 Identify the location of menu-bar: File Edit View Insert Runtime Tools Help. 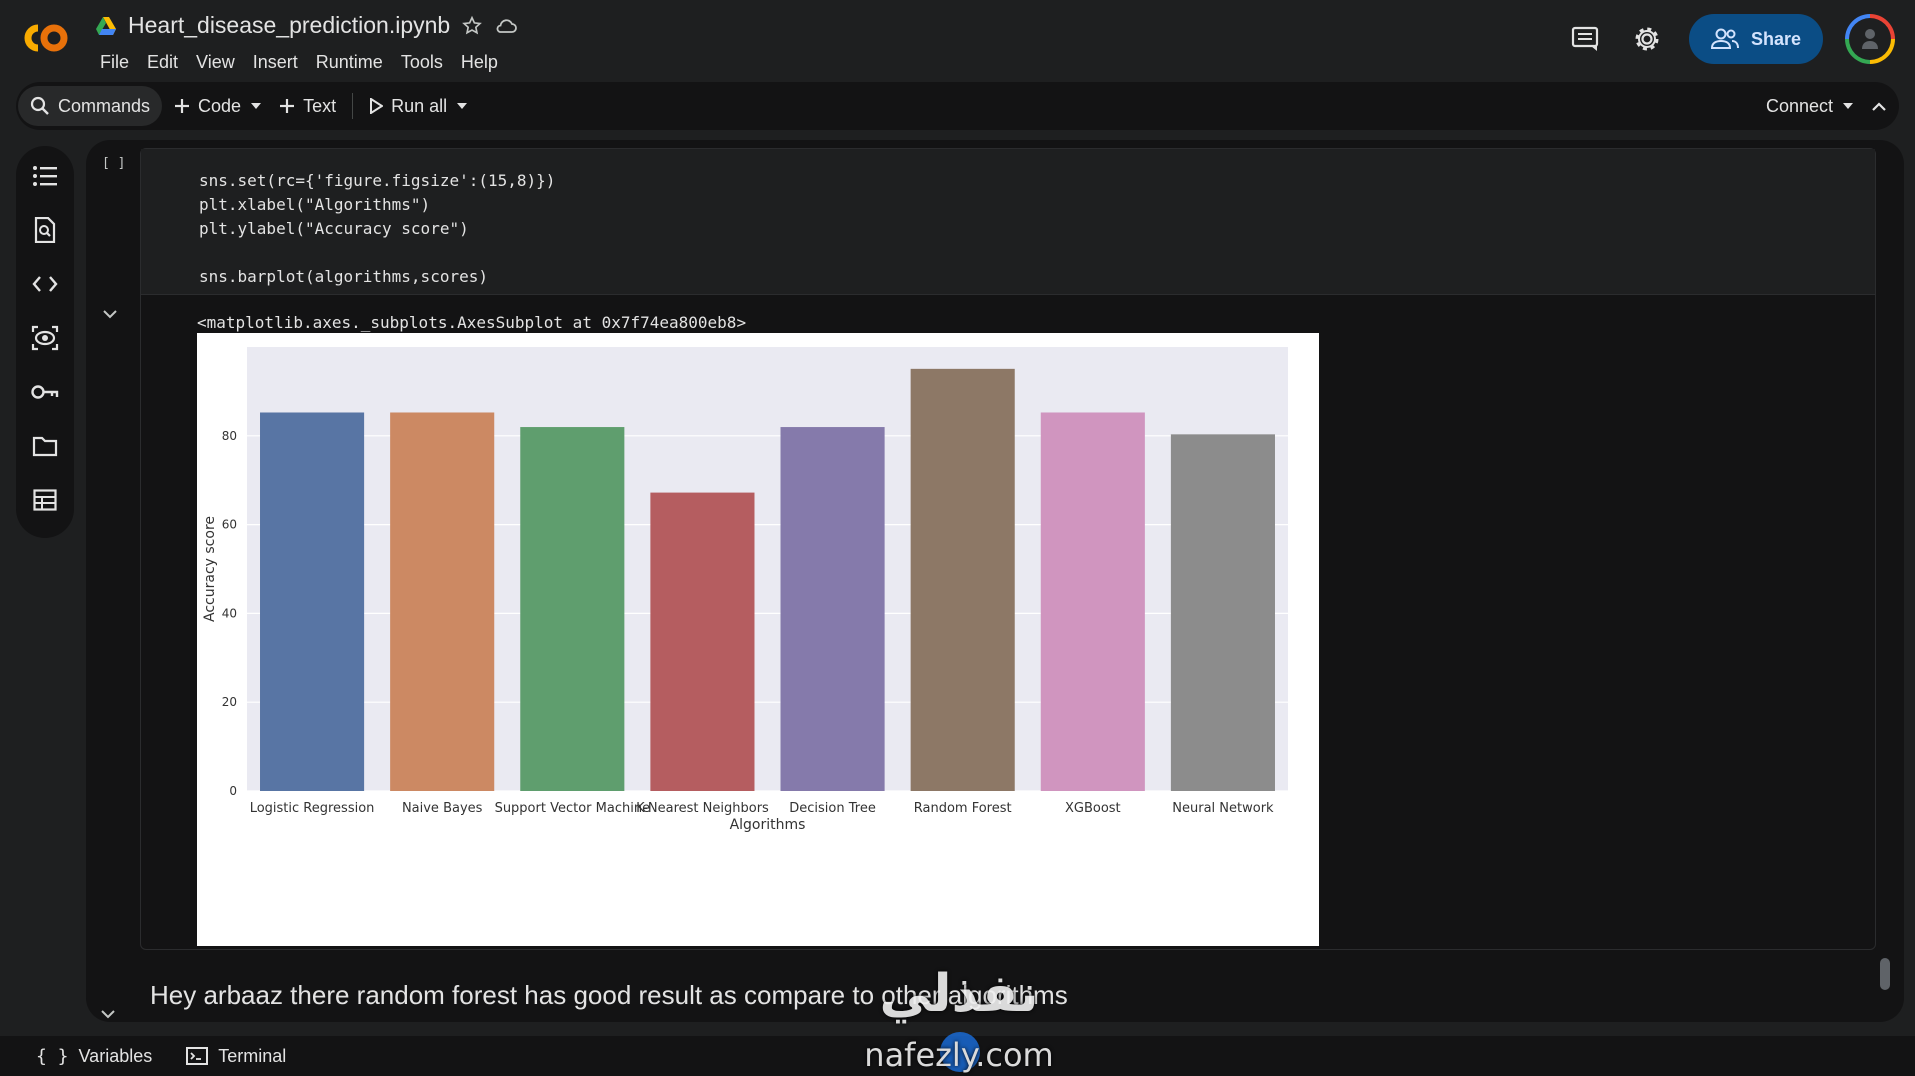
(299, 62).